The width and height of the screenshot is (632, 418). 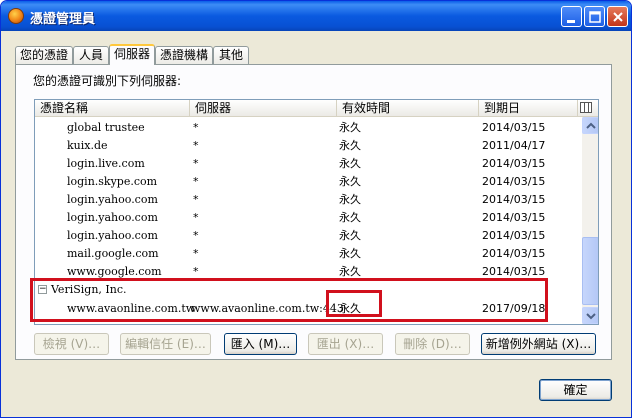 I want to click on tab-your-certificates: 您的憑證, so click(x=44, y=55).